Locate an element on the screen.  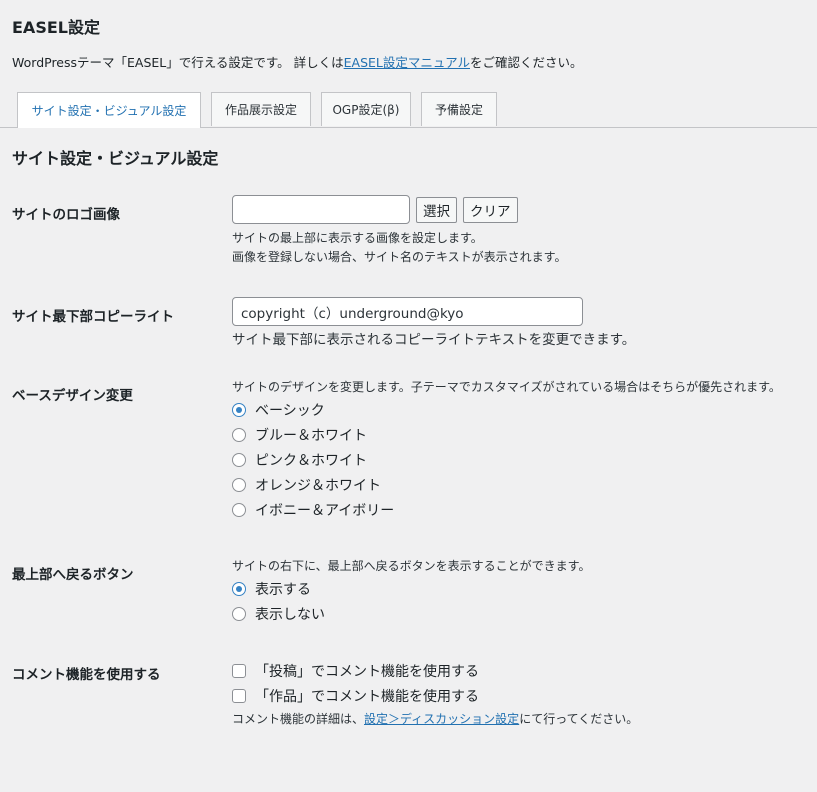
design-option-label: ピンク＆ホワイト is located at coordinates (311, 460).